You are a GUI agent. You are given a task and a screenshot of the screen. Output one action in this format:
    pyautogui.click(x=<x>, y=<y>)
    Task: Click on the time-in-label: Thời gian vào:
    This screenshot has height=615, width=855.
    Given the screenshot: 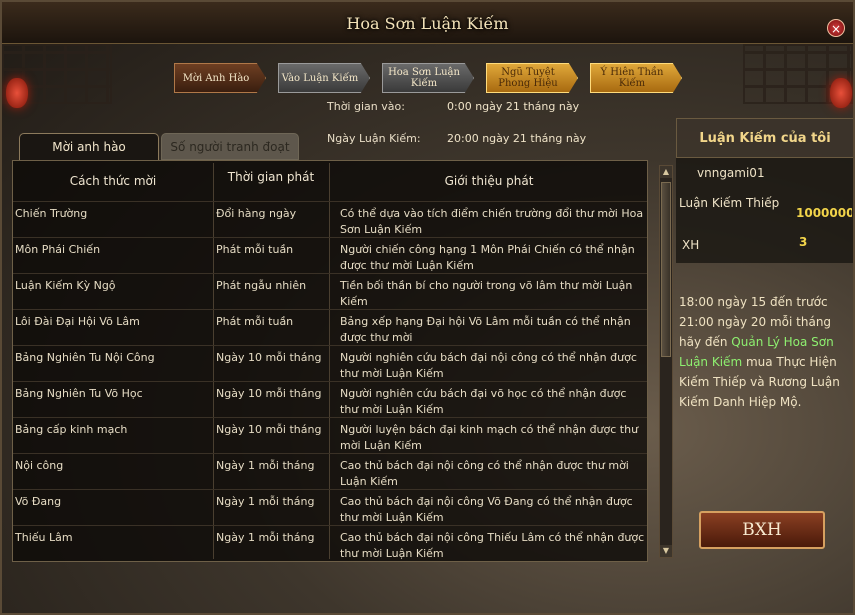 What is the action you would take?
    pyautogui.click(x=366, y=106)
    